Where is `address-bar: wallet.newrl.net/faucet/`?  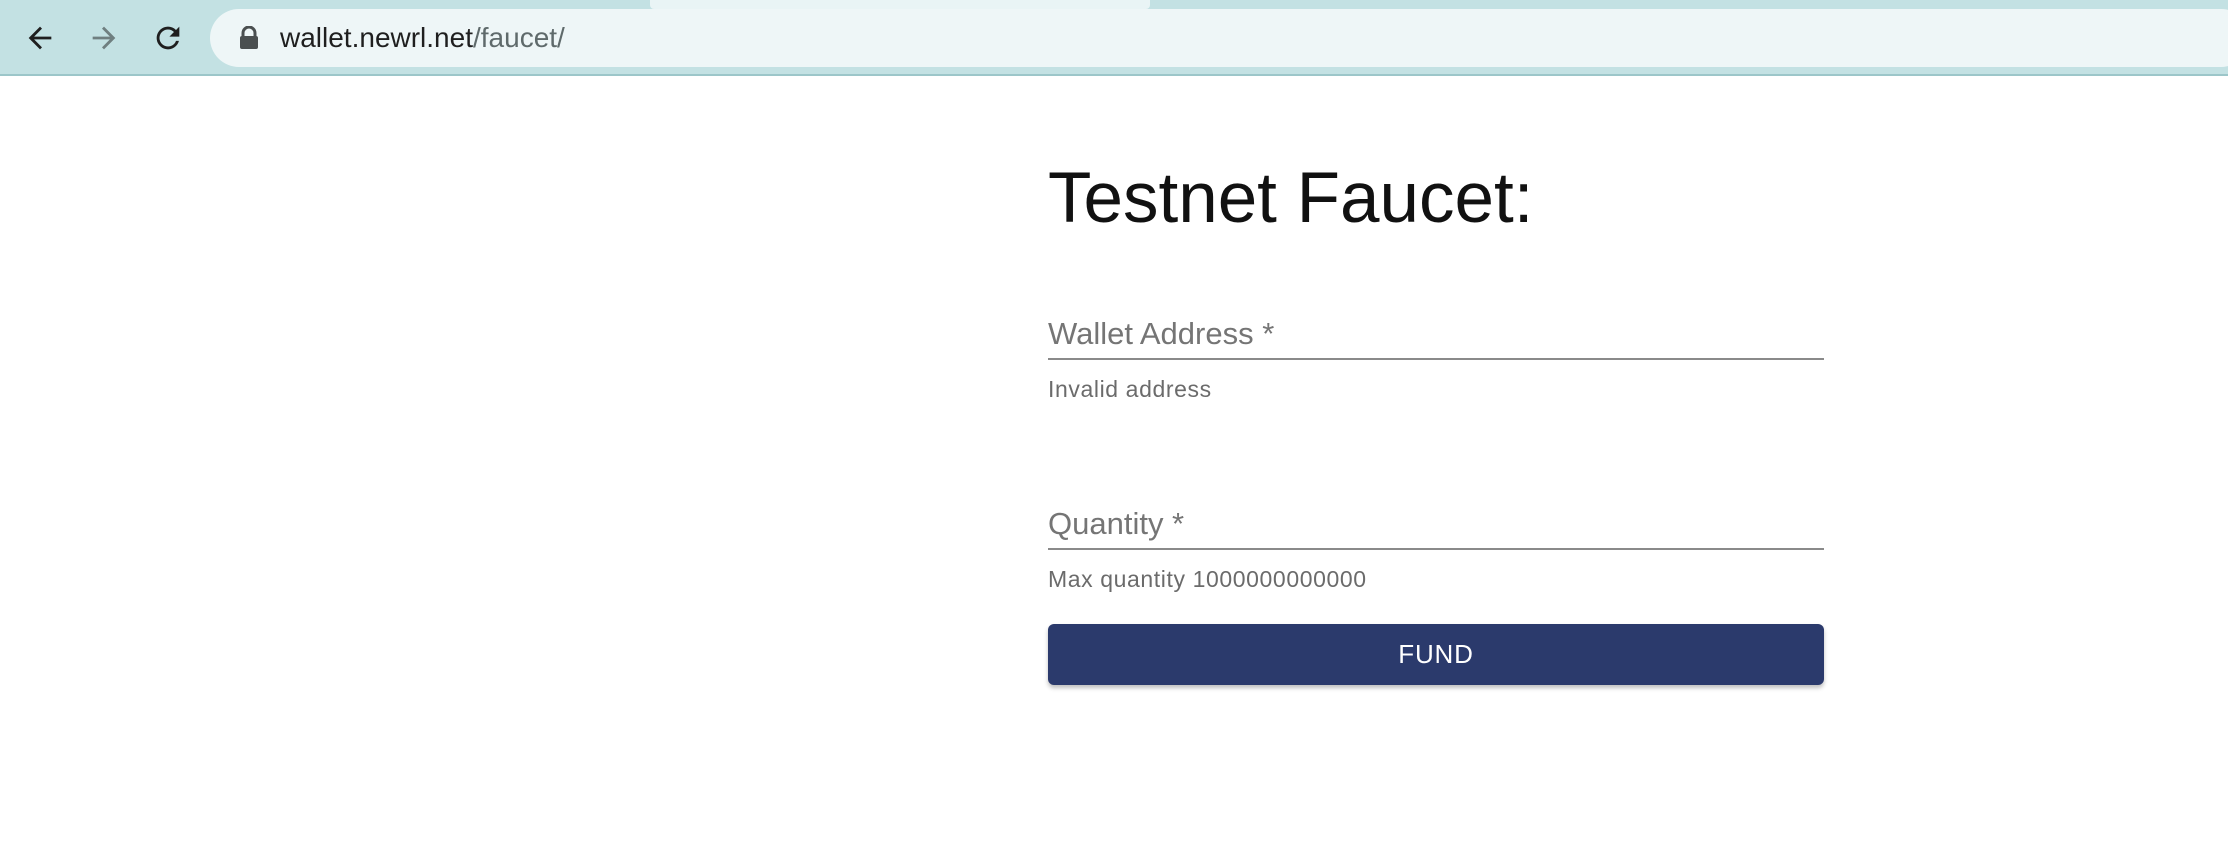
address-bar: wallet.newrl.net/faucet/ is located at coordinates (1219, 38).